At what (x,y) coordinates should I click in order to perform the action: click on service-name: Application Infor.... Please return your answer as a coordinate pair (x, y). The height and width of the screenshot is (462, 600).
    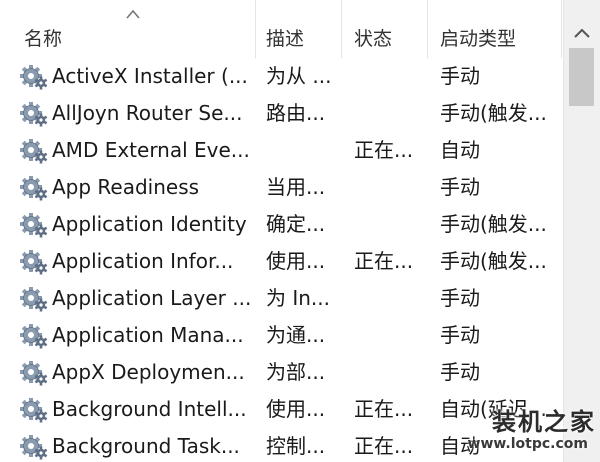
    Looking at the image, I should click on (143, 261).